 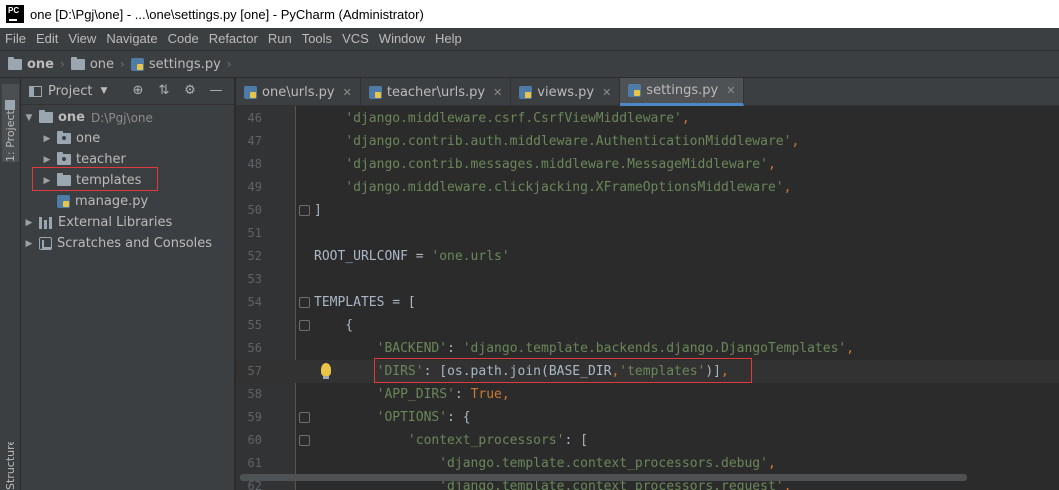 What do you see at coordinates (10, 466) in the screenshot?
I see `structure-tool-tab: Structure` at bounding box center [10, 466].